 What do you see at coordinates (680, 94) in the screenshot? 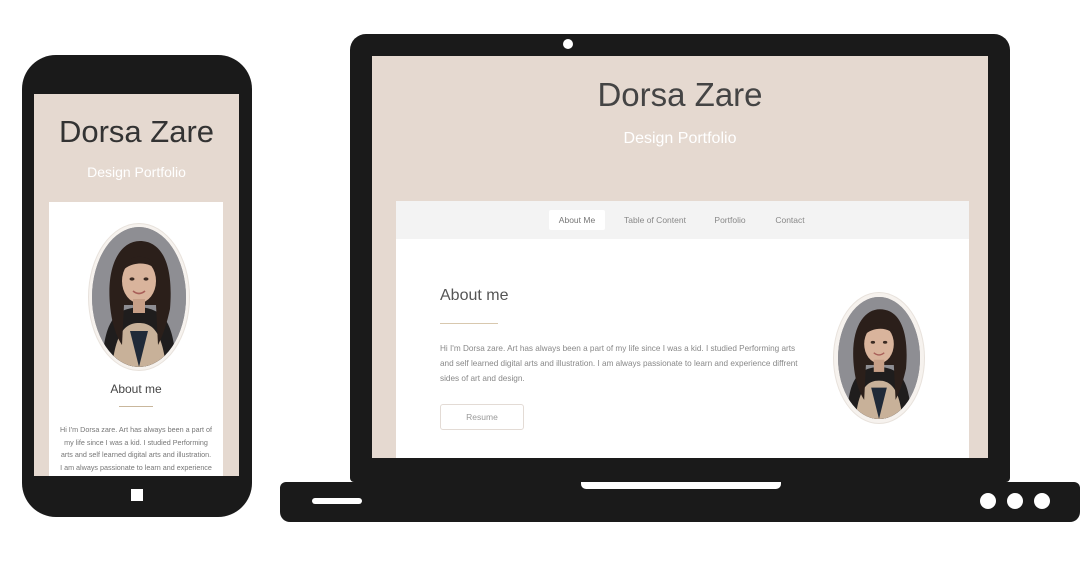
I see `site-title: Dorsa Zare` at bounding box center [680, 94].